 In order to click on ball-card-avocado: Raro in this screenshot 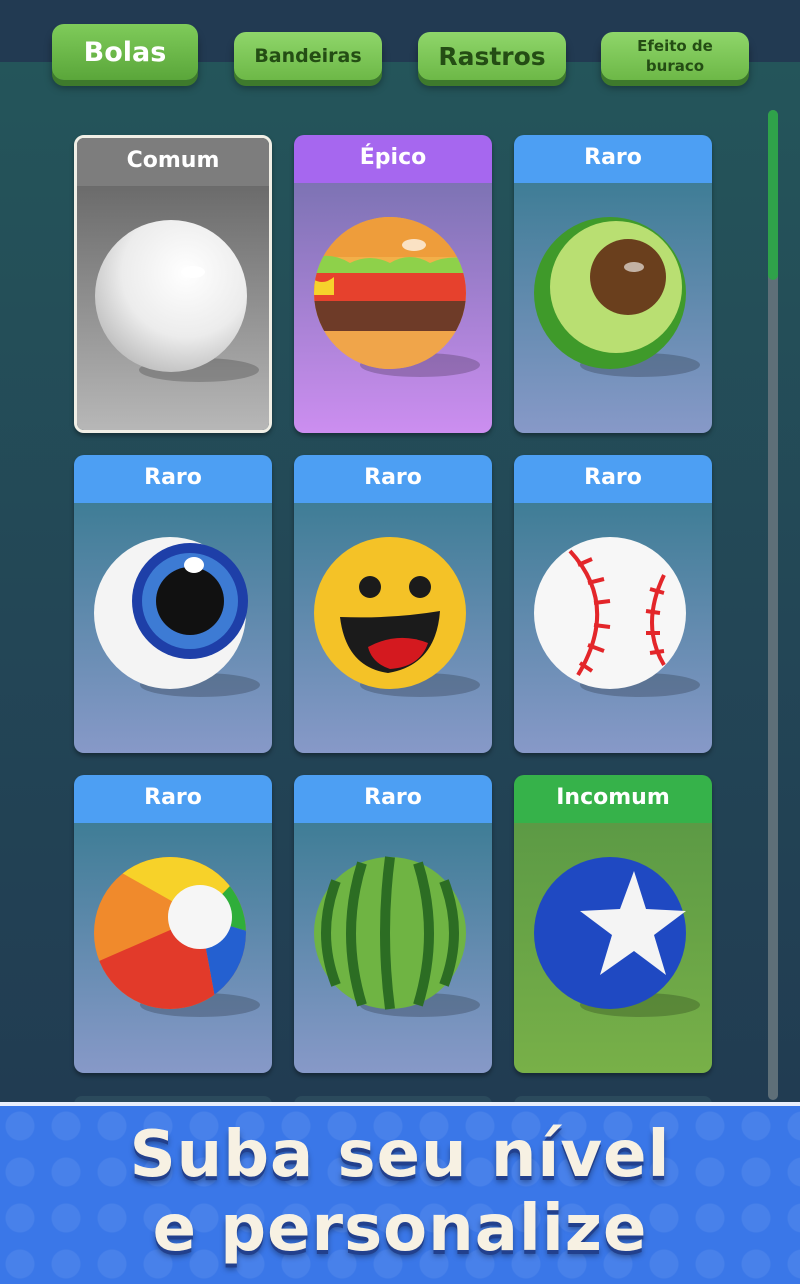, I will do `click(613, 284)`.